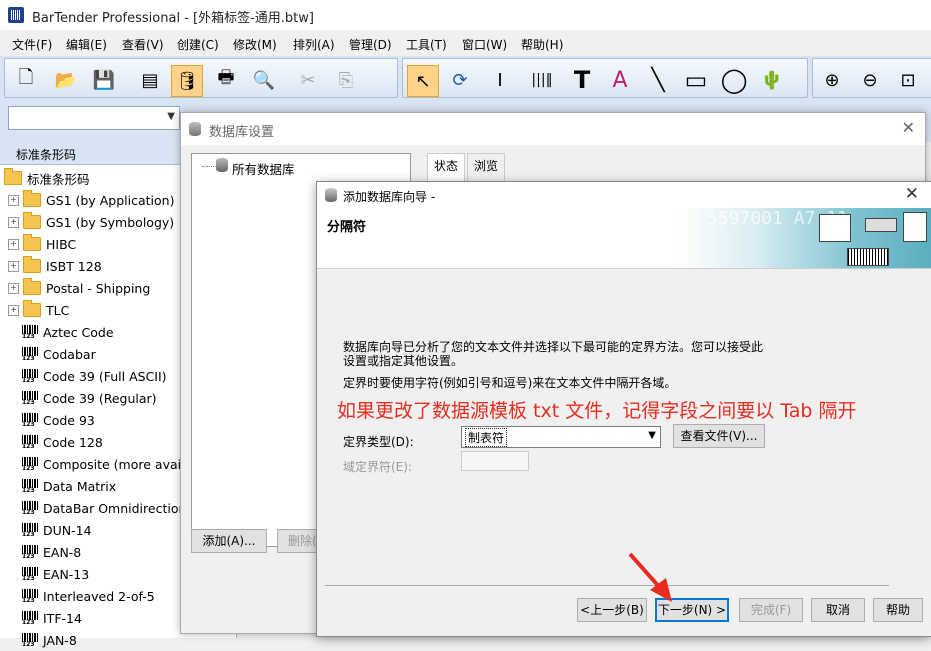 The width and height of the screenshot is (931, 651). Describe the element at coordinates (91, 200) in the screenshot. I see `tree-folder: + GS1 (by Application)` at that location.